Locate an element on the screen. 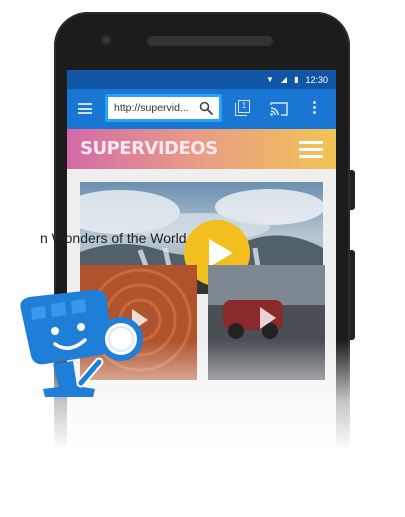  site-logo: SUPERVIDEOS is located at coordinates (149, 148).